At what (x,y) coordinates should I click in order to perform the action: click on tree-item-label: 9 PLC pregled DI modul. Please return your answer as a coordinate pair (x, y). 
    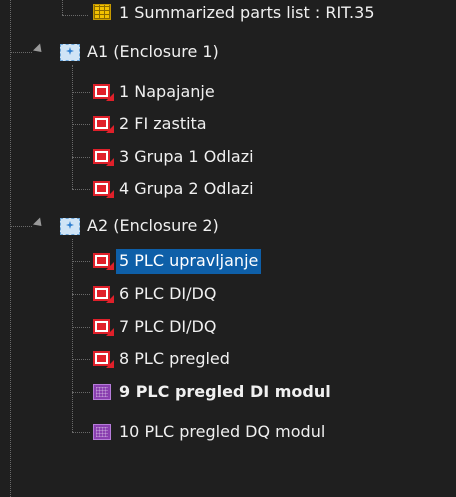
    Looking at the image, I should click on (225, 391).